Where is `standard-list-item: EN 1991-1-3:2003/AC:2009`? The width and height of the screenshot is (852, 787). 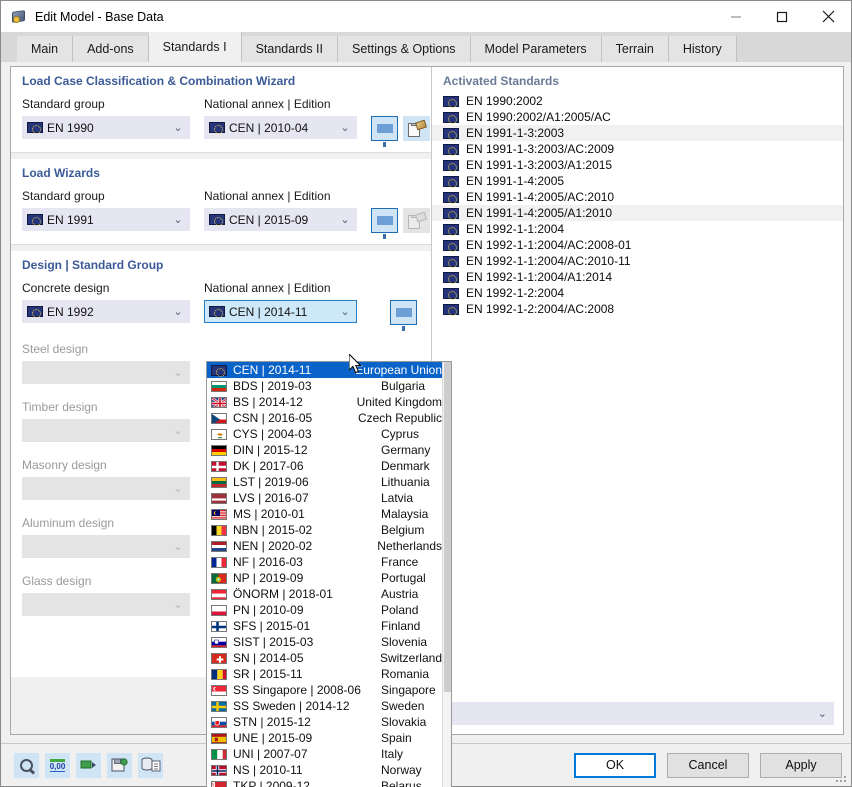
standard-list-item: EN 1991-1-3:2003/AC:2009 is located at coordinates (637, 149).